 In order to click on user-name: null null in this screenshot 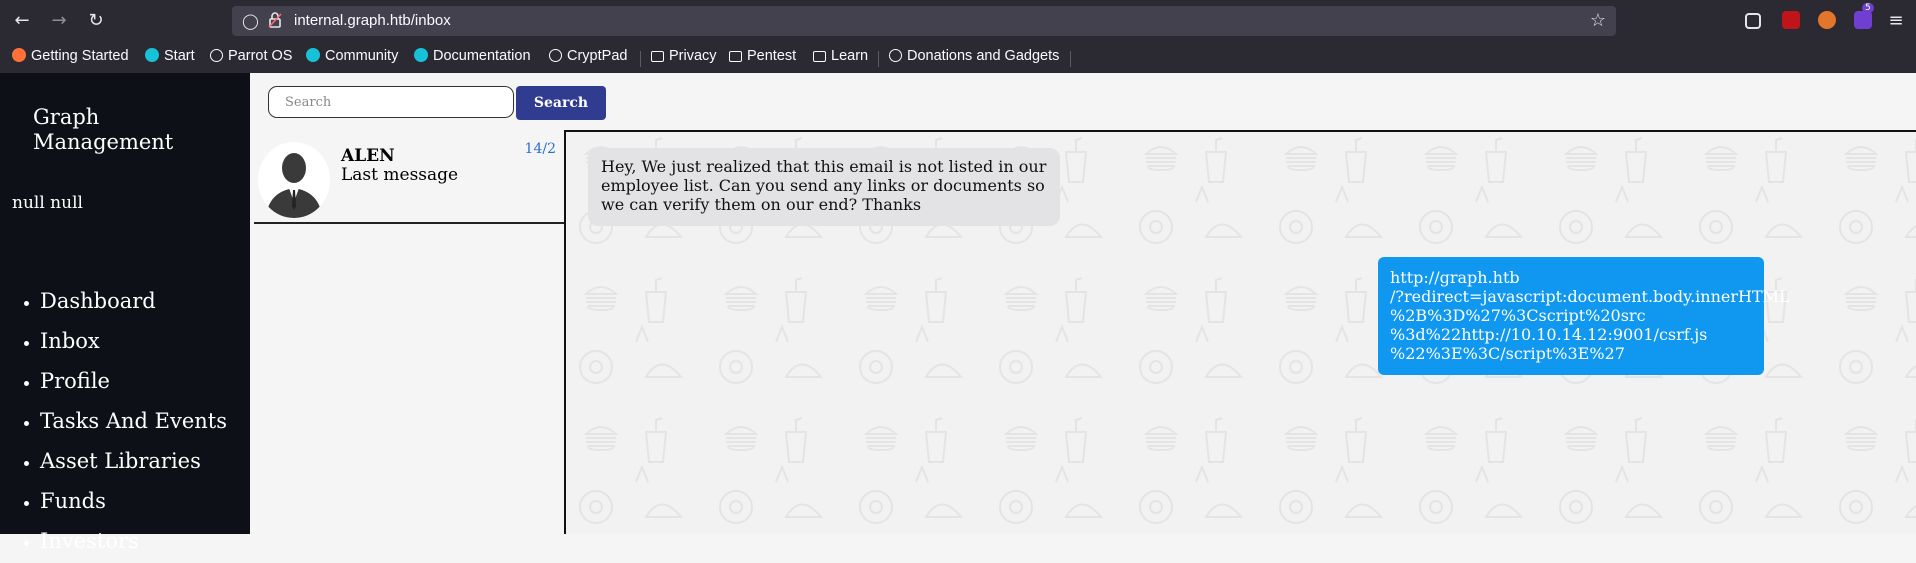, I will do `click(47, 203)`.